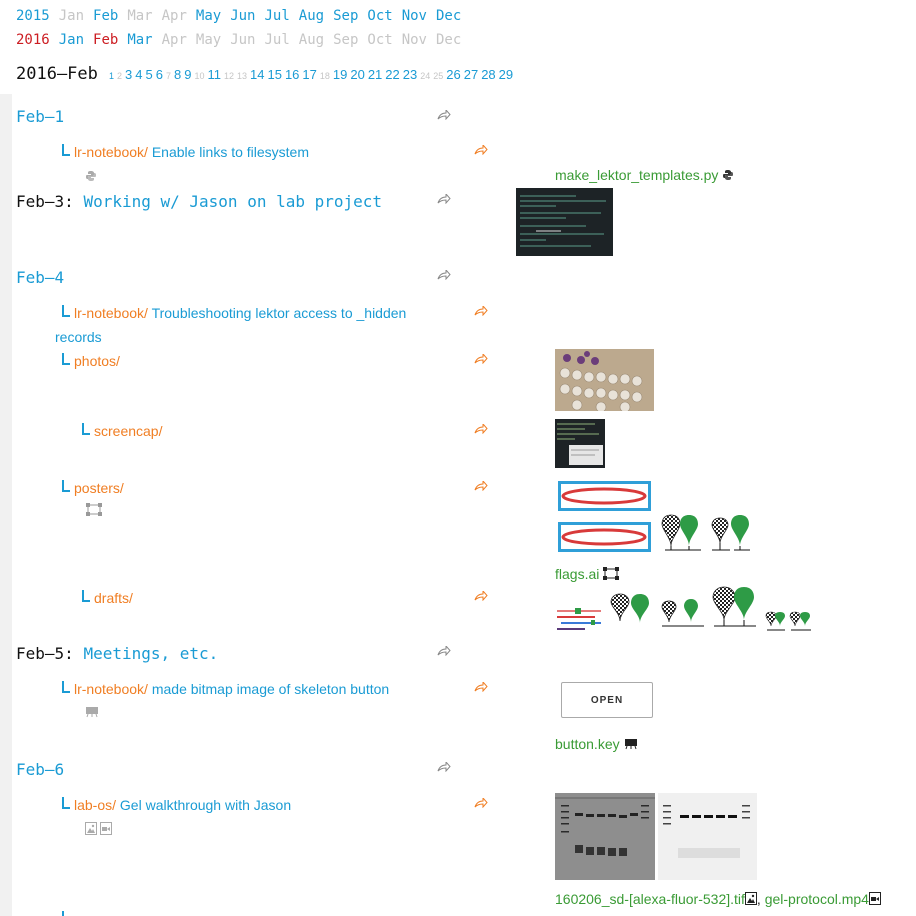 The width and height of the screenshot is (916, 916). I want to click on date-label: Feb–5:, so click(45, 653).